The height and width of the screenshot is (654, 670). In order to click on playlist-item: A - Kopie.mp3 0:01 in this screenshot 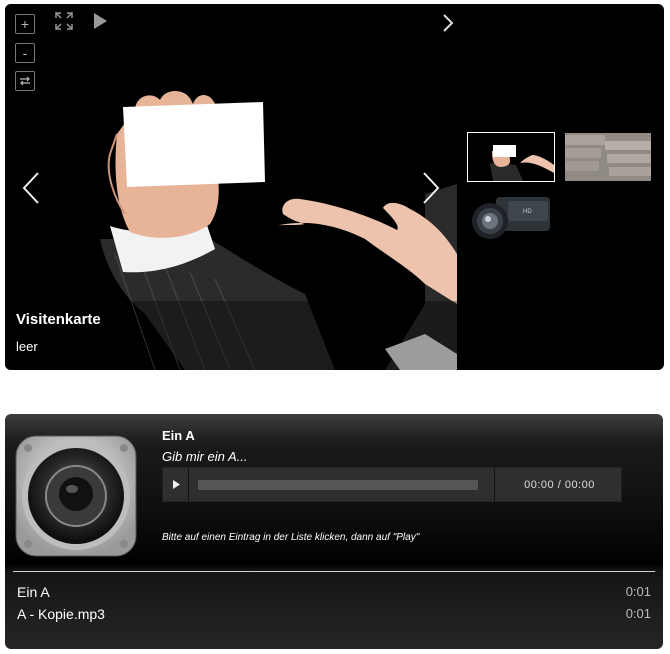, I will do `click(334, 616)`.